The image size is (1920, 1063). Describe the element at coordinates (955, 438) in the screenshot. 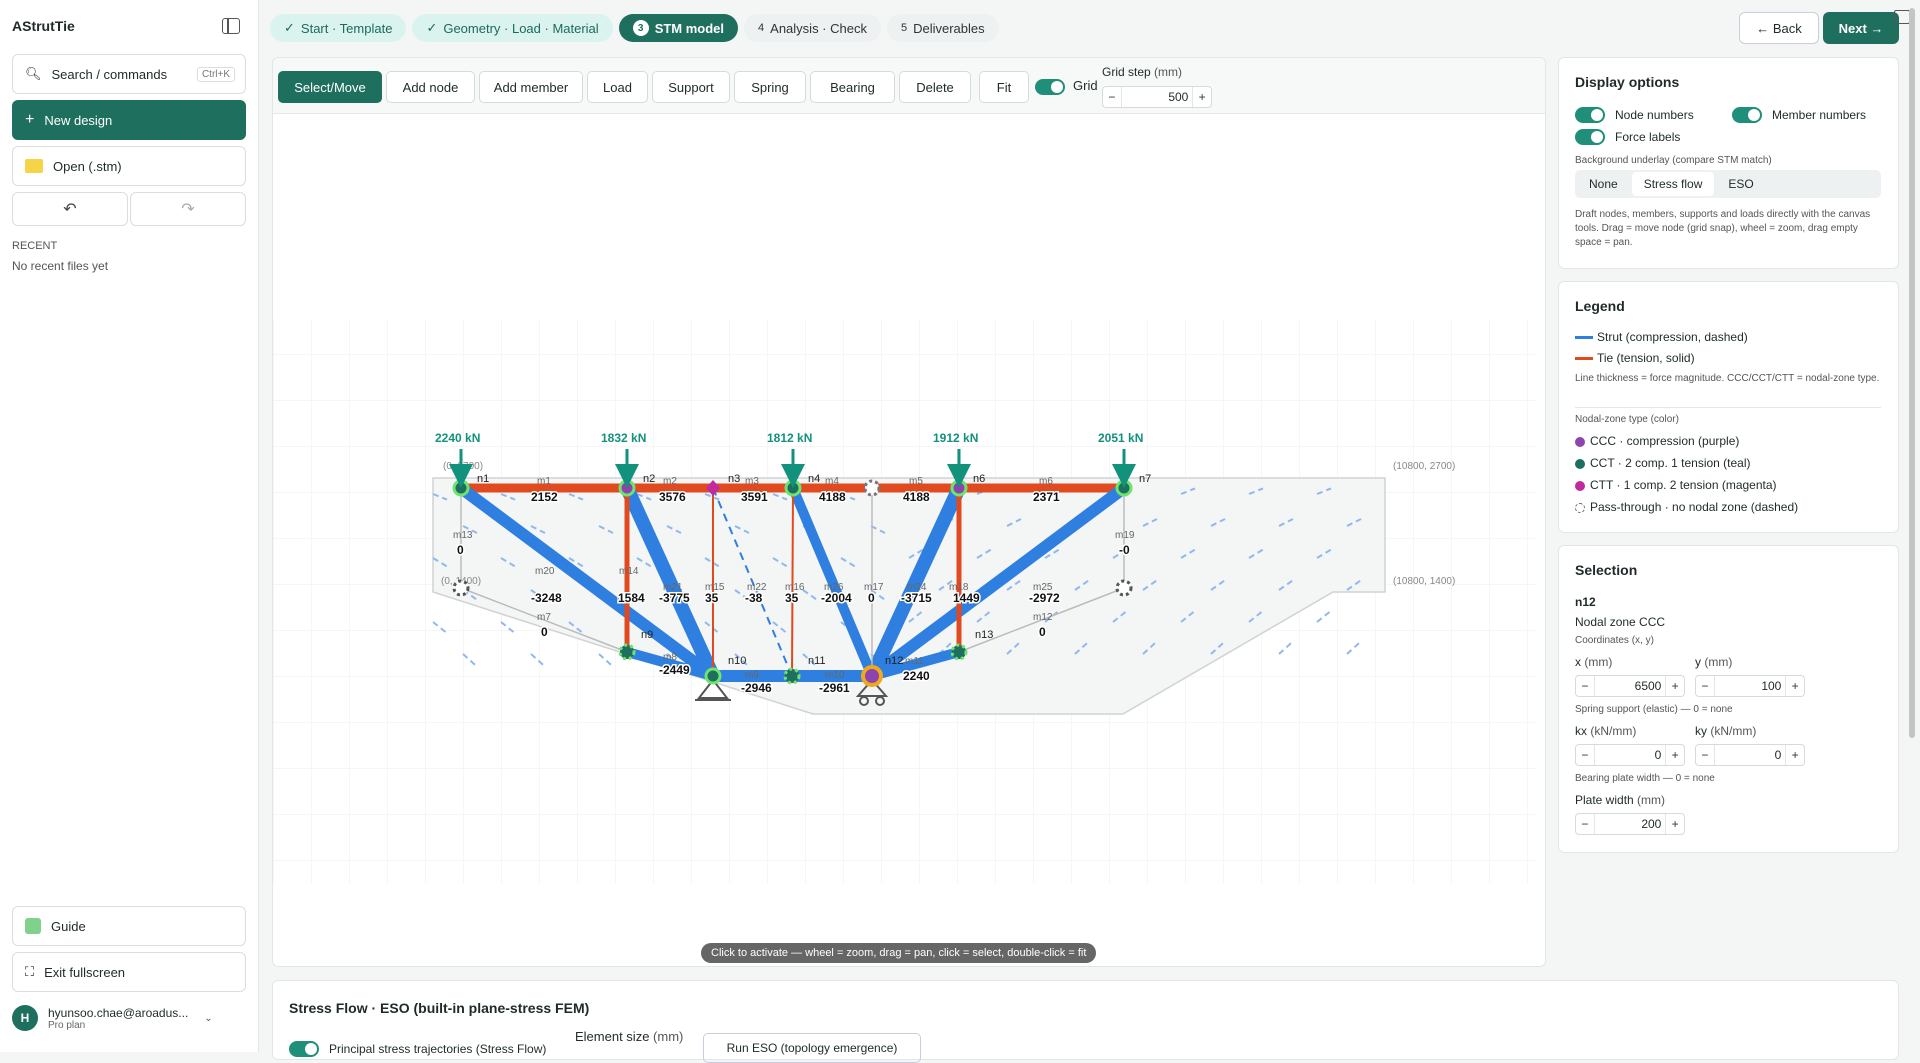

I see `load-label: 1912 kN` at that location.